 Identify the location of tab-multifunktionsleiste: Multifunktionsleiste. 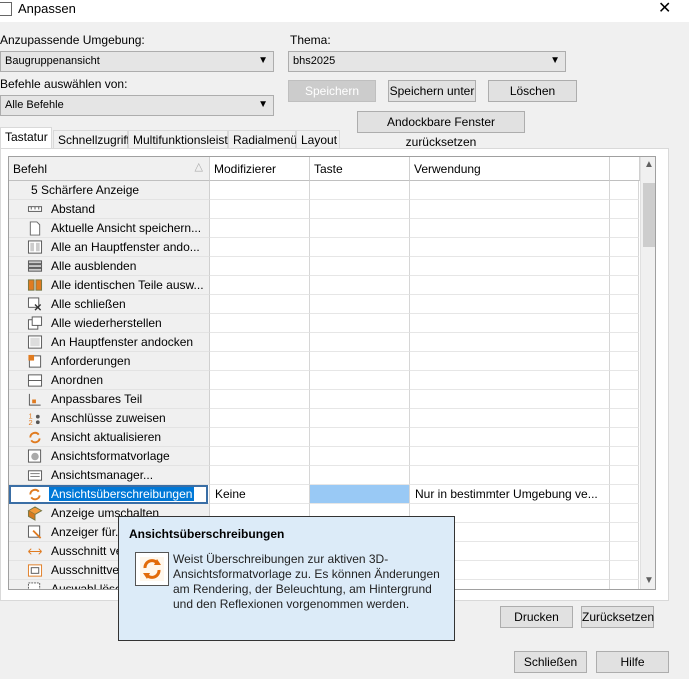
(181, 139).